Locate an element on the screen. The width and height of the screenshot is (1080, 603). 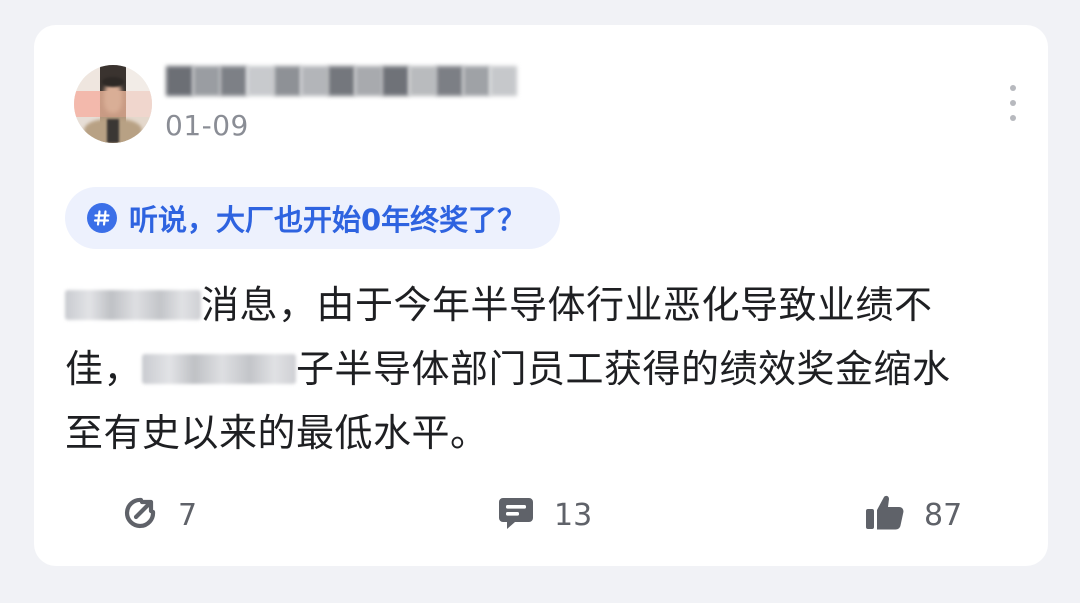
like-count: 87 is located at coordinates (943, 515).